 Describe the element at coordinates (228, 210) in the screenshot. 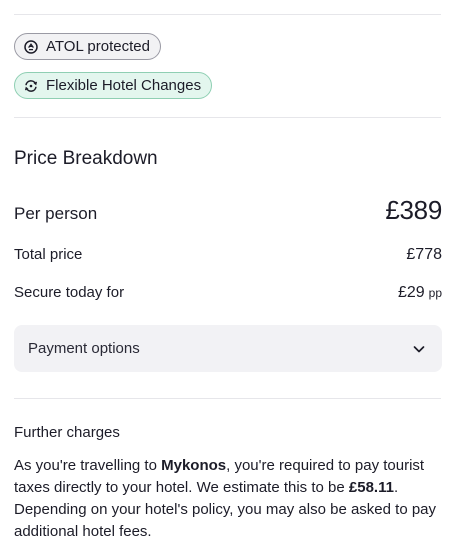

I see `per-person-row: Per person £389` at that location.